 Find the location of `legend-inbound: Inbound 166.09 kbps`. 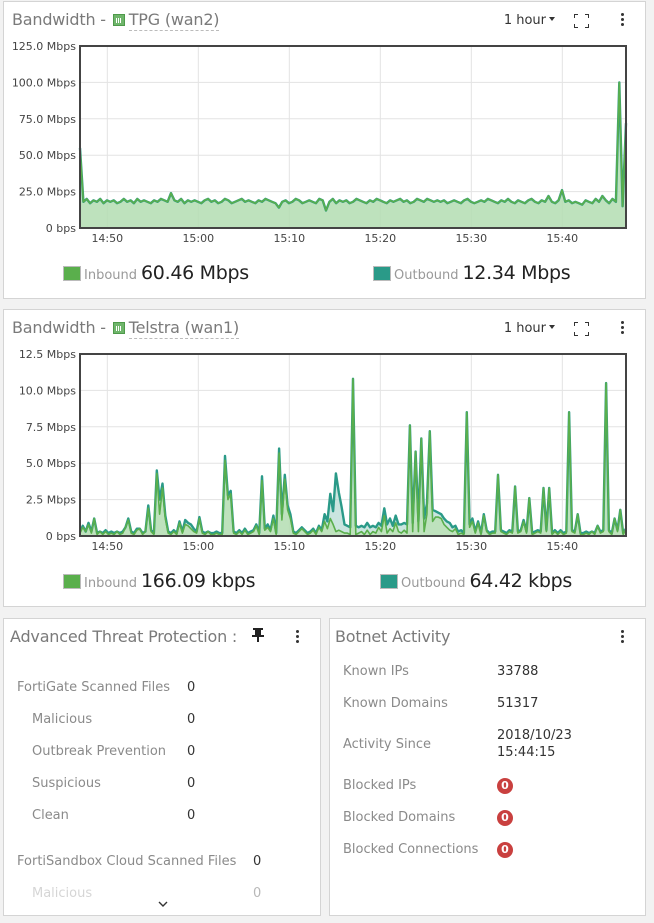

legend-inbound: Inbound 166.09 kbps is located at coordinates (159, 581).